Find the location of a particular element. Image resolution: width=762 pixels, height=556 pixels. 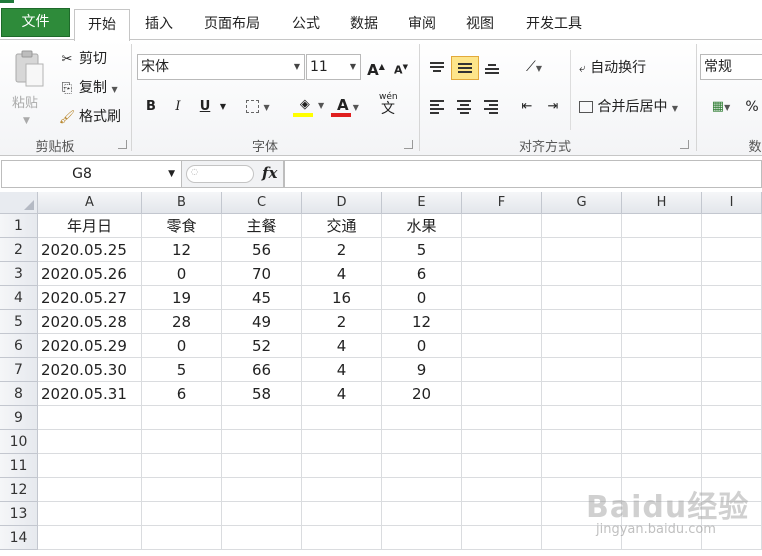

cell-b3: 0 is located at coordinates (182, 274).